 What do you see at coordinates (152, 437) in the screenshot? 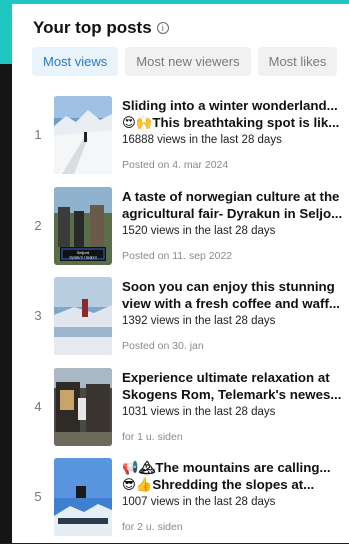
I see `post-date: for 1 u. siden` at bounding box center [152, 437].